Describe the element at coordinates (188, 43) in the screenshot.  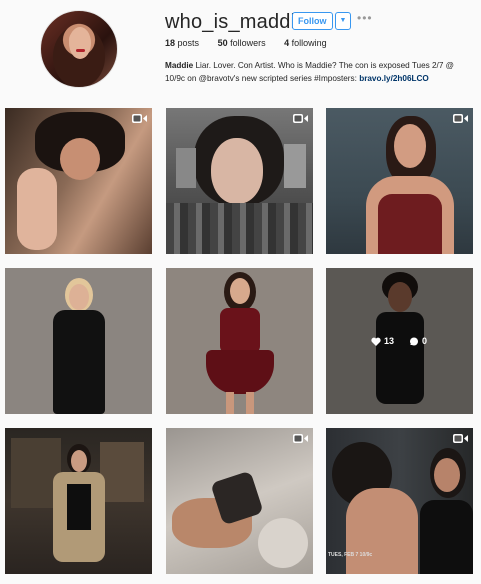
I see `posts-label: posts` at that location.